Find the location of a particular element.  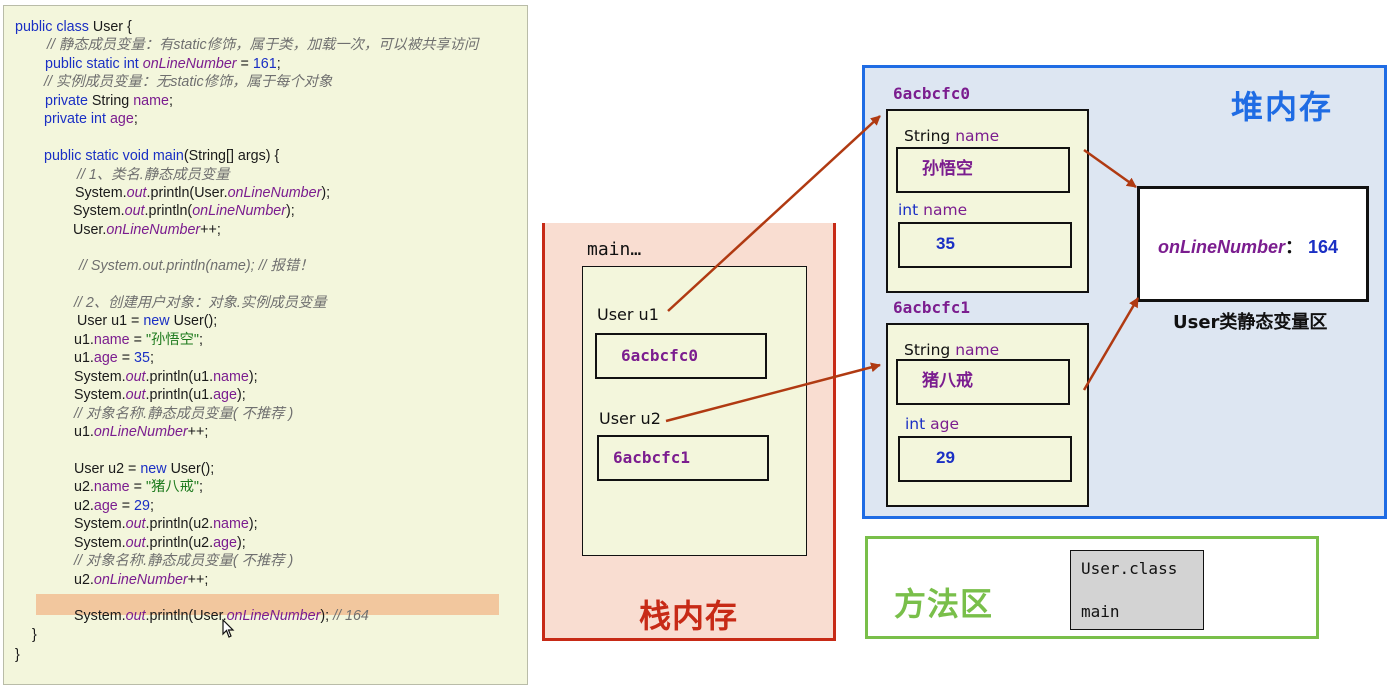

u1-to-object1-arrow is located at coordinates (774, 213).